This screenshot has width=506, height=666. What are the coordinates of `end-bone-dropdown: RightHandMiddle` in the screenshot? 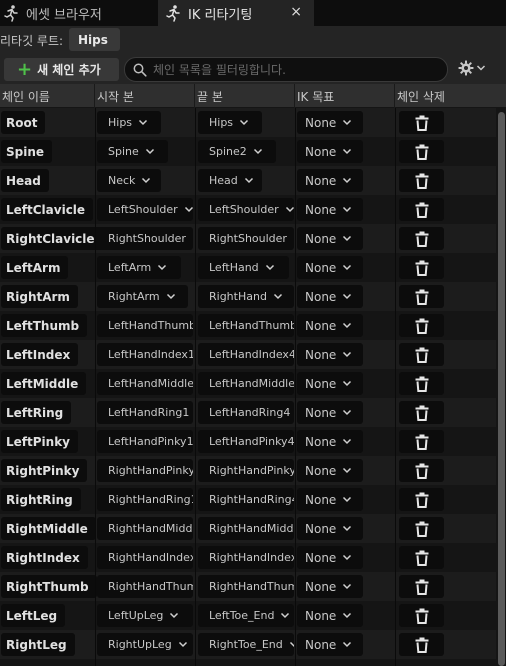 It's located at (246, 528).